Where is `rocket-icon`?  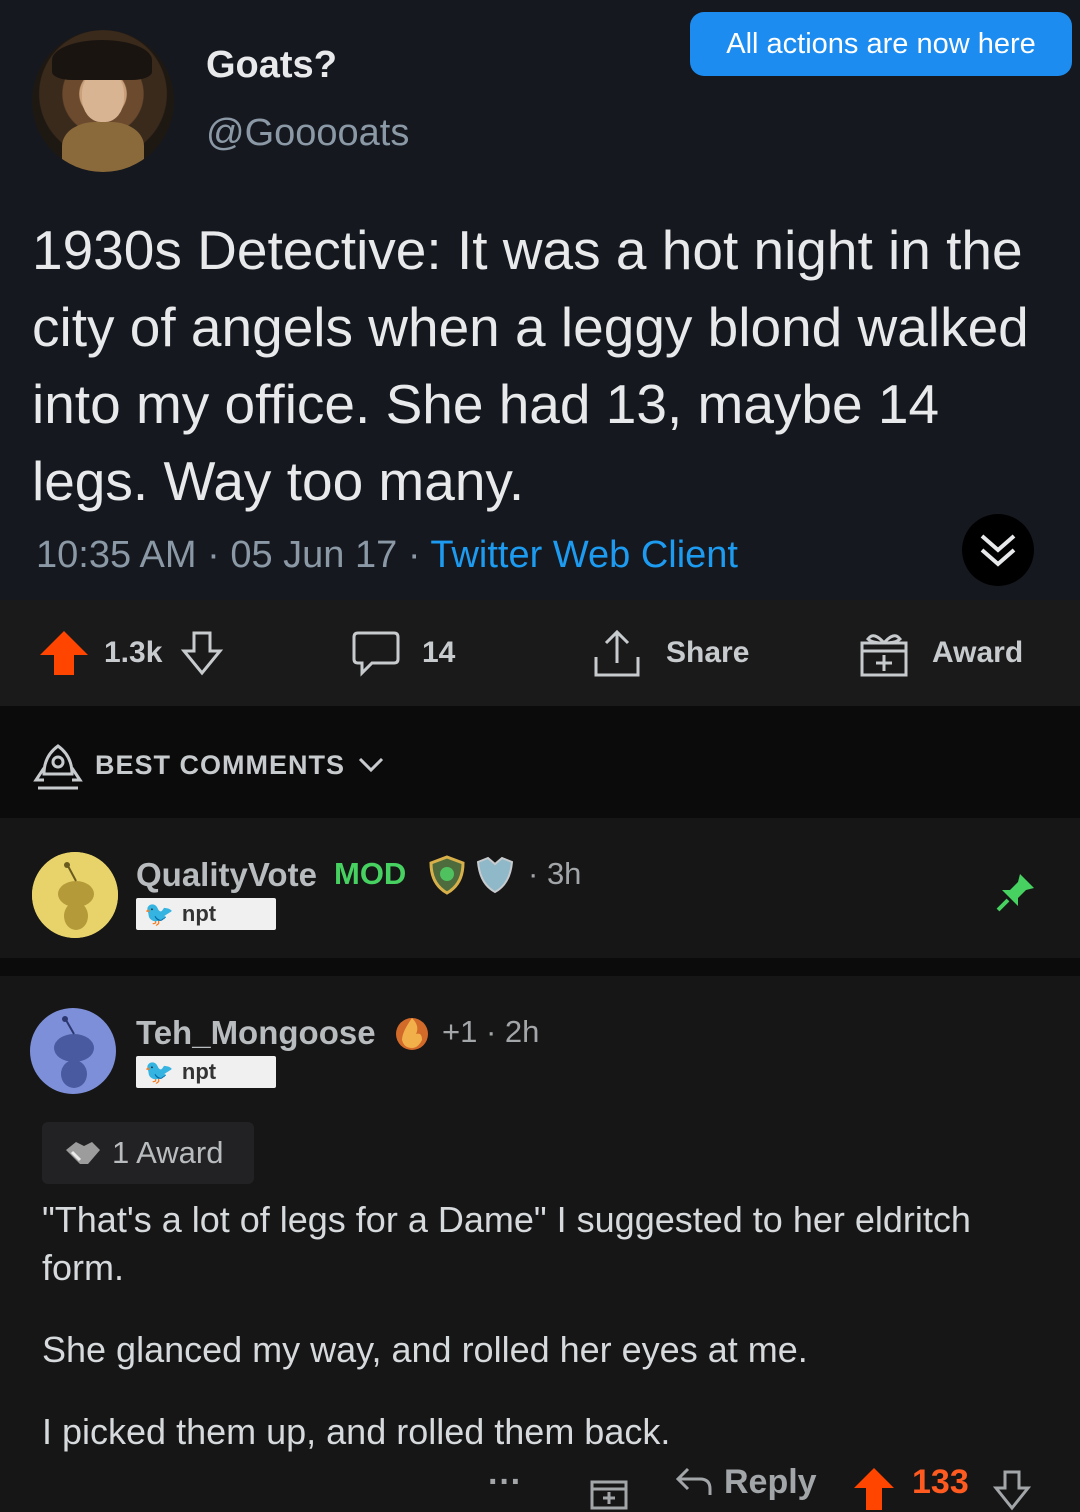 rocket-icon is located at coordinates (58, 767).